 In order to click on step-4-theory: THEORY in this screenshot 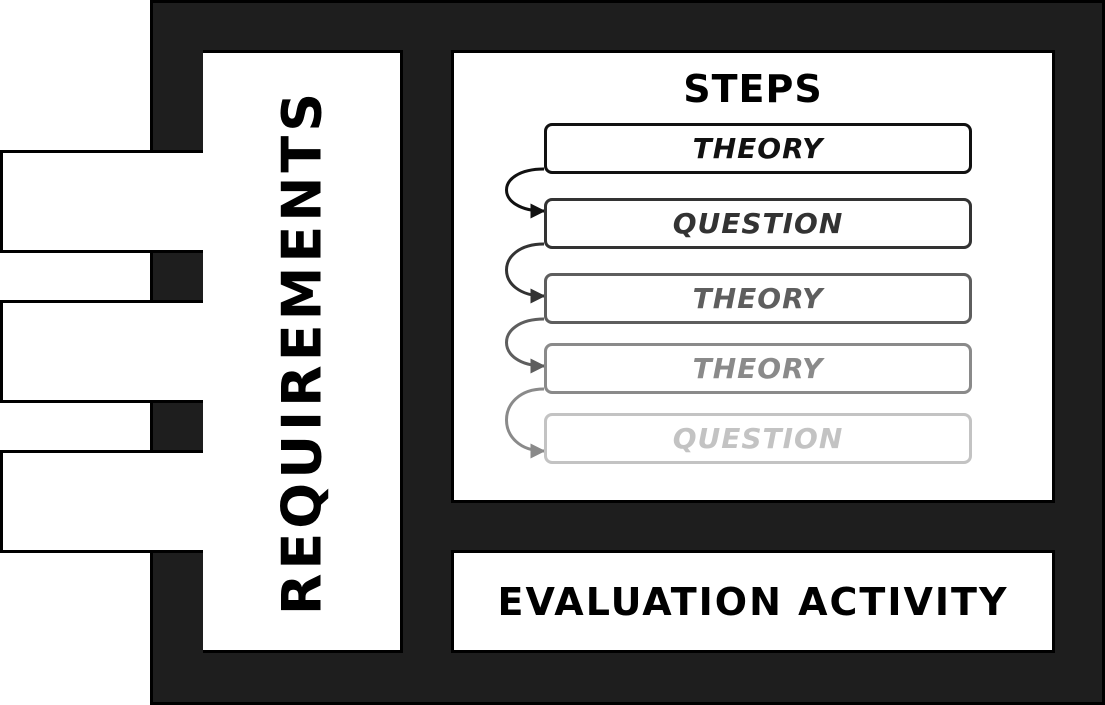, I will do `click(758, 368)`.